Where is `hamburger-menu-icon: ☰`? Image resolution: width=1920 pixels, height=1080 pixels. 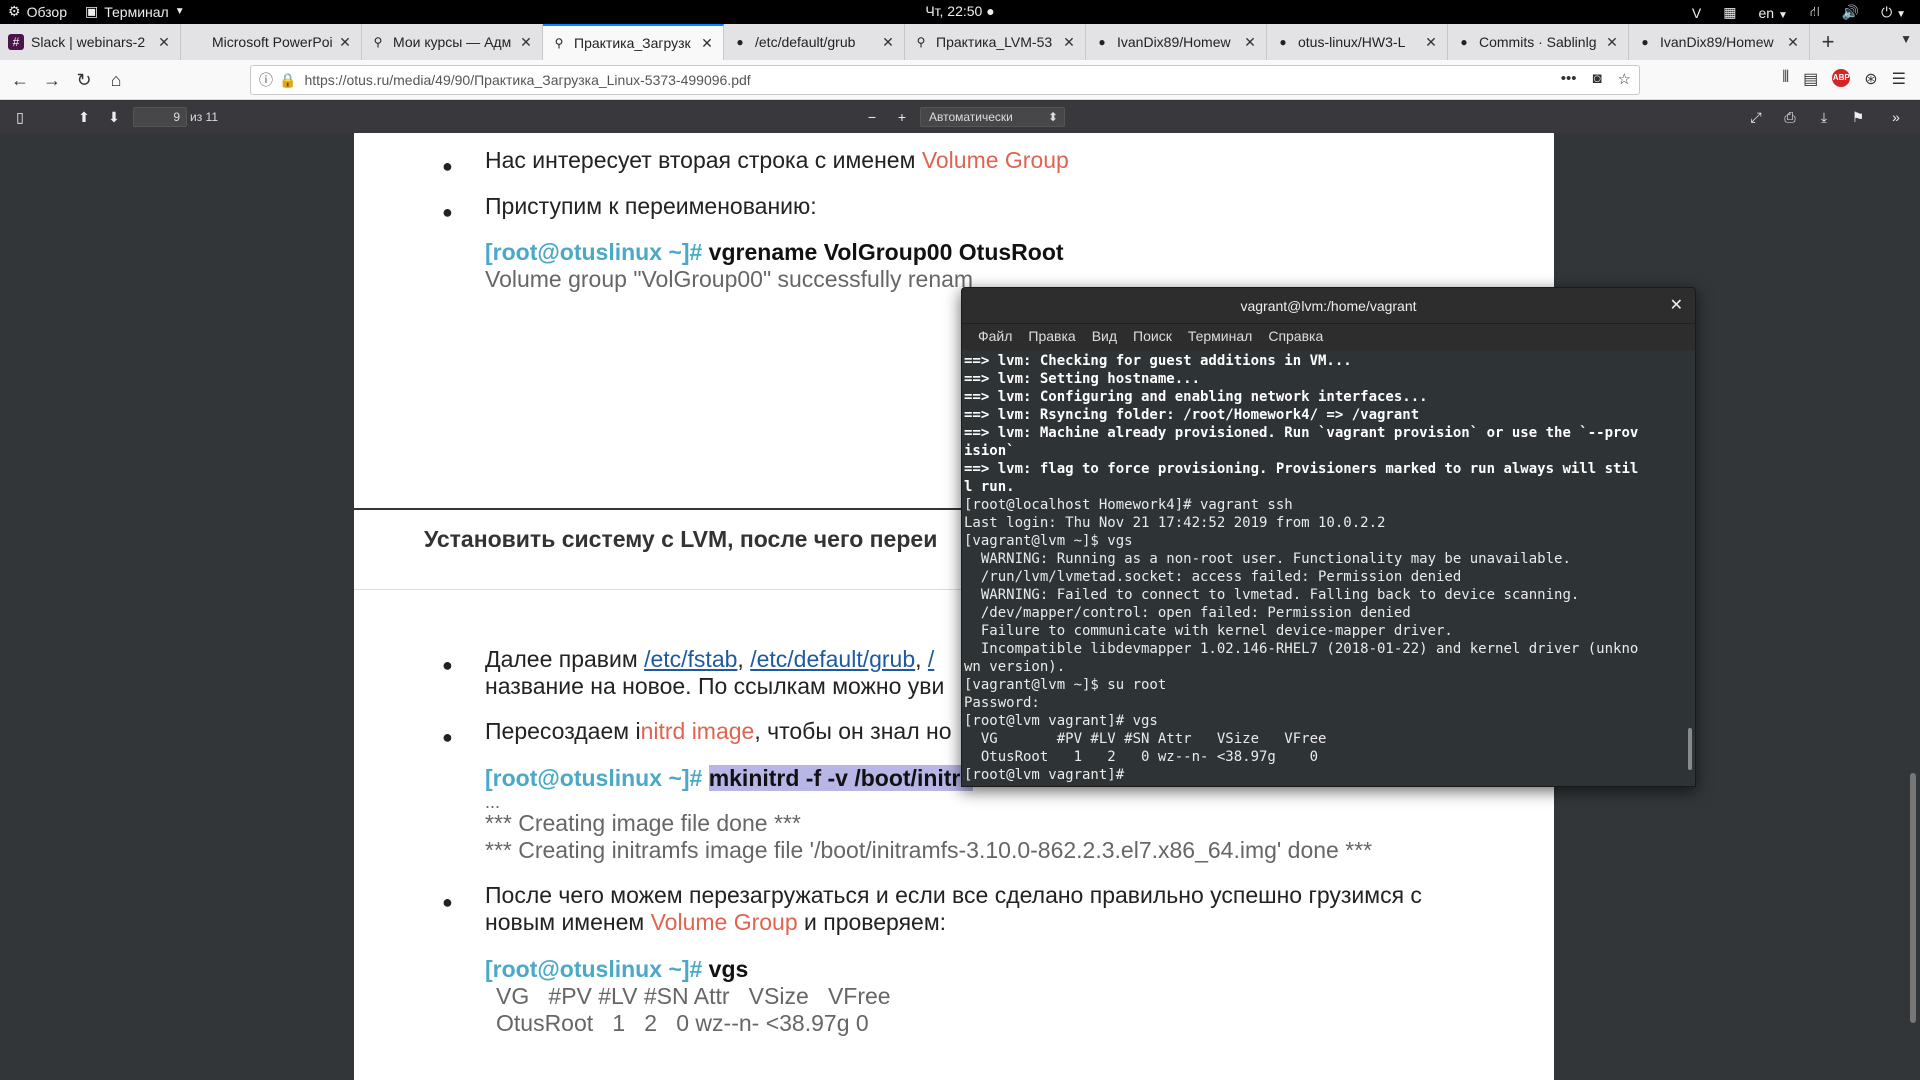
hamburger-menu-icon: ☰ is located at coordinates (1899, 79).